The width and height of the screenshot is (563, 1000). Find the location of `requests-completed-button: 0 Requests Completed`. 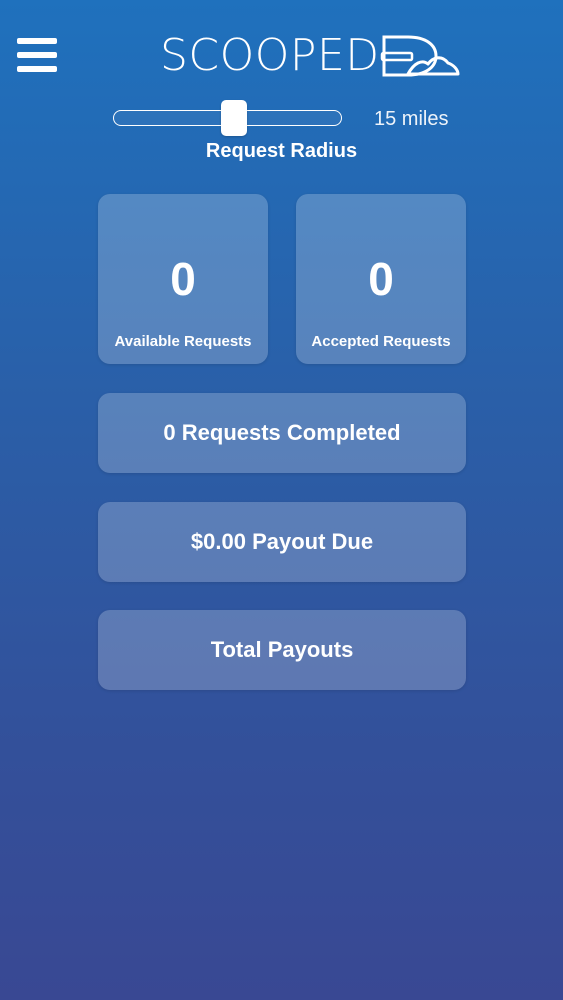

requests-completed-button: 0 Requests Completed is located at coordinates (282, 433).